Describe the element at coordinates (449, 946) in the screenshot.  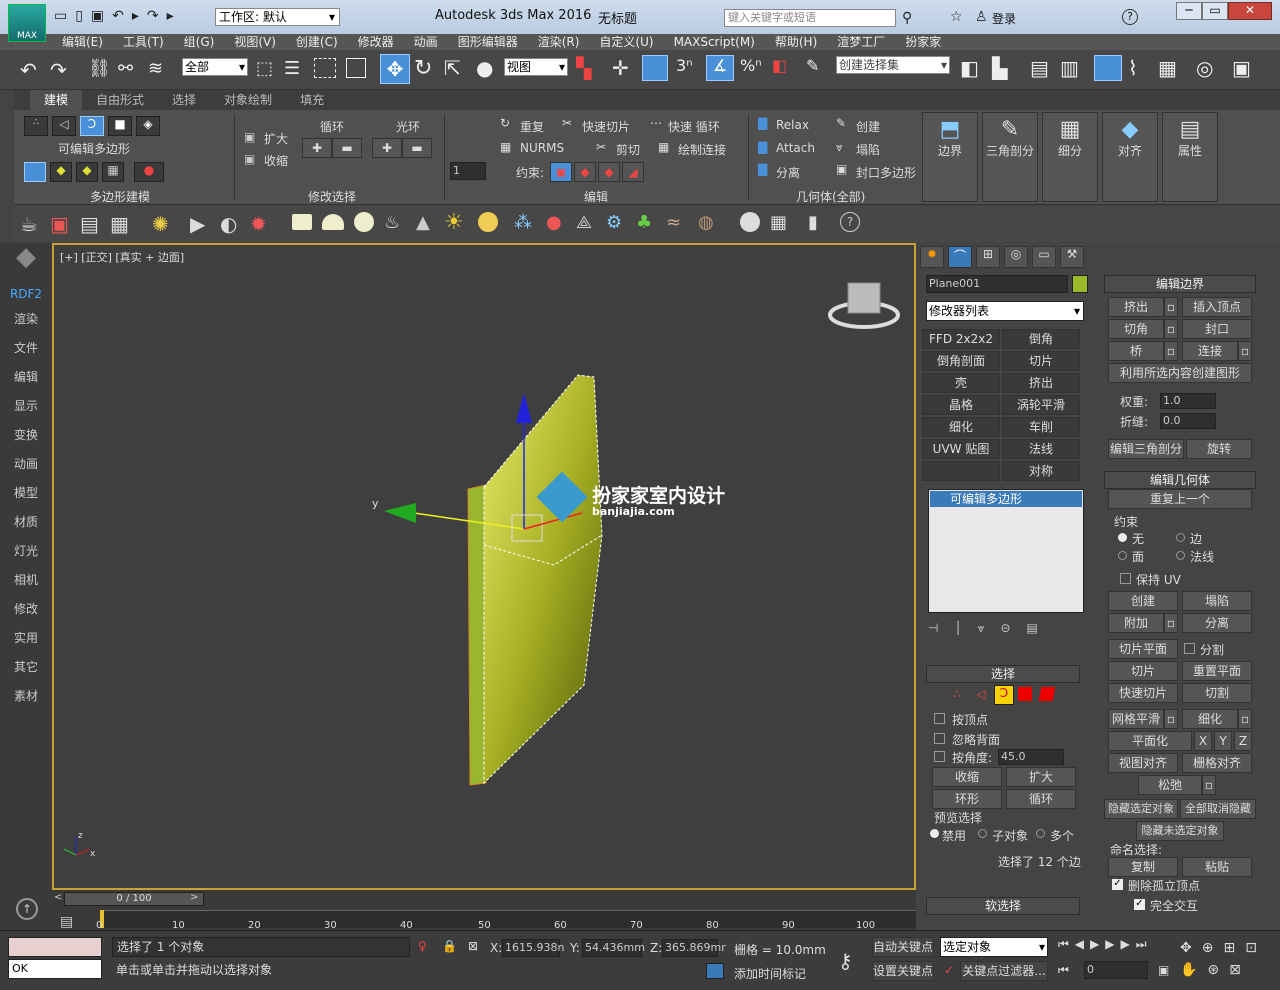
I see `lock-icon: 🔒` at that location.